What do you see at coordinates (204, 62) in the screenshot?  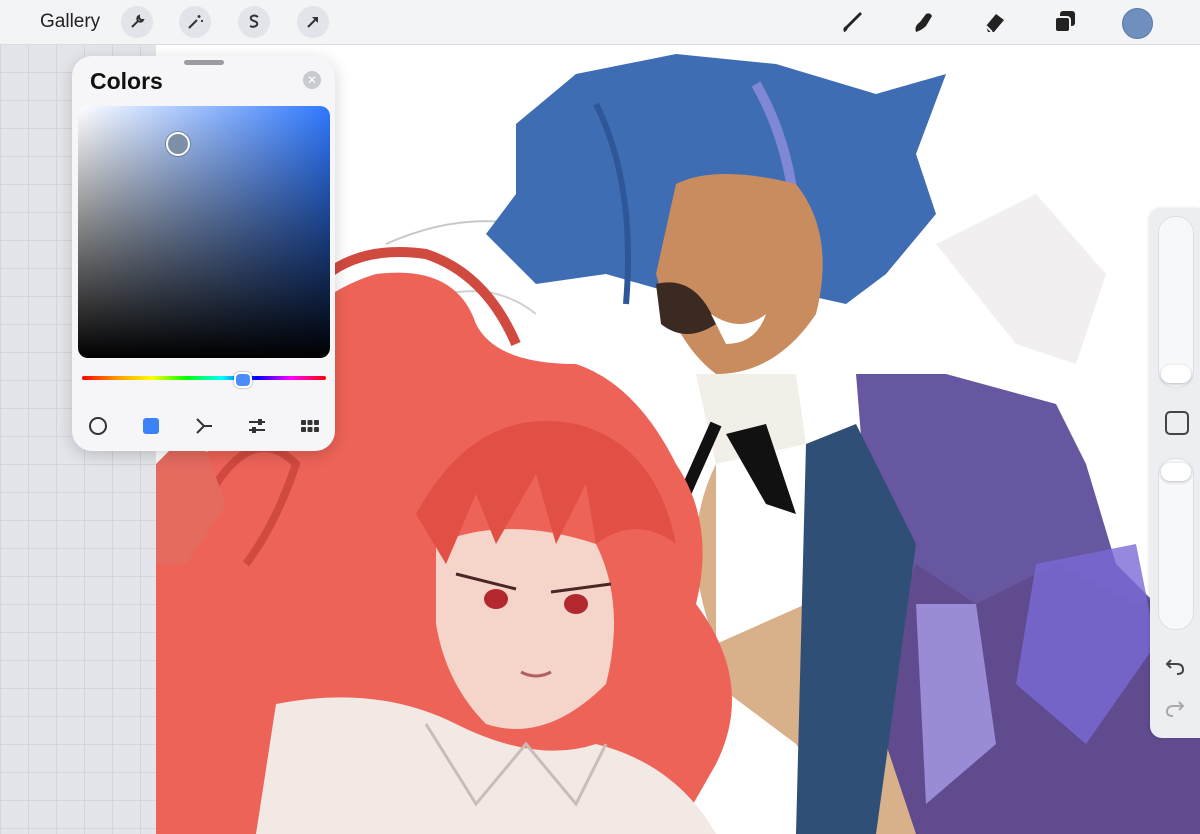 I see `panel-grabber` at bounding box center [204, 62].